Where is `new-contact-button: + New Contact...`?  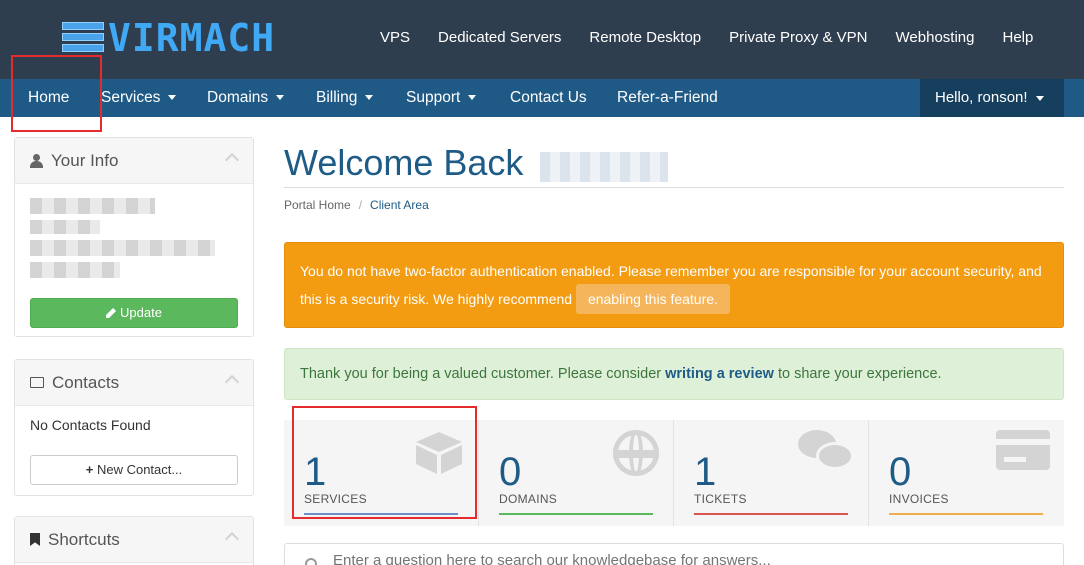 new-contact-button: + New Contact... is located at coordinates (134, 470).